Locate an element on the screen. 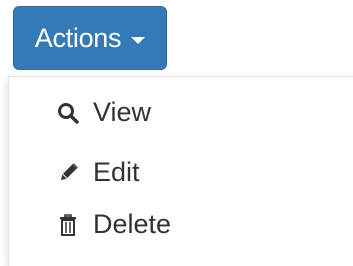  menu-item-delete: Delete is located at coordinates (113, 224).